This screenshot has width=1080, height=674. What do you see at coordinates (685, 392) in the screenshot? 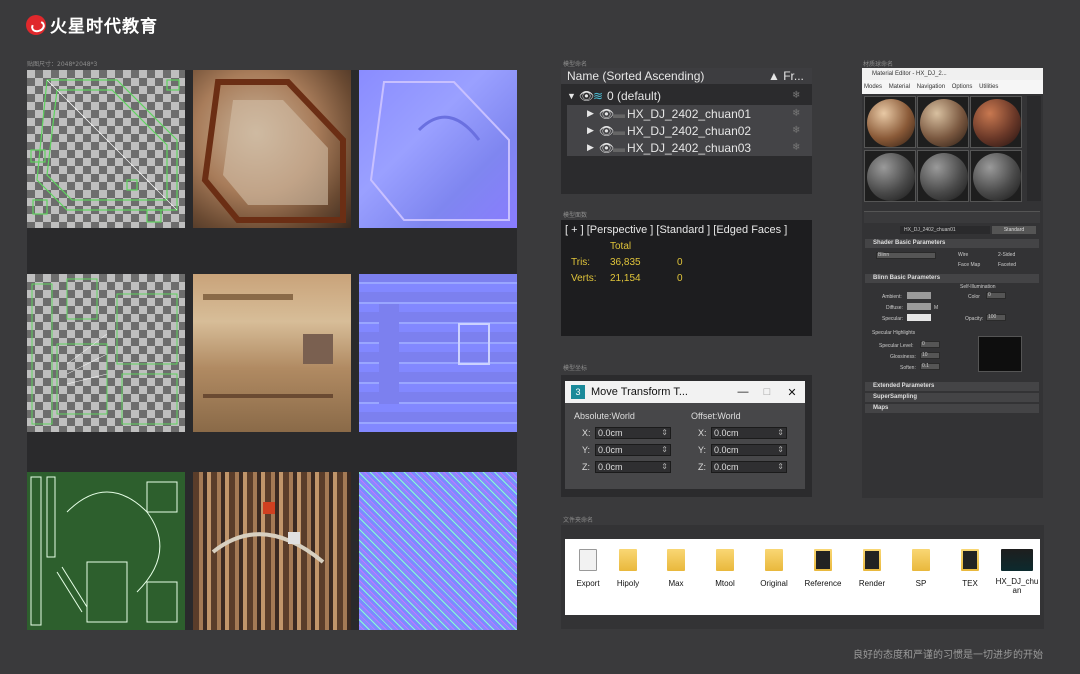
I see `dialog-titlebar: 3 Move Transform T... — □ ✕` at bounding box center [685, 392].